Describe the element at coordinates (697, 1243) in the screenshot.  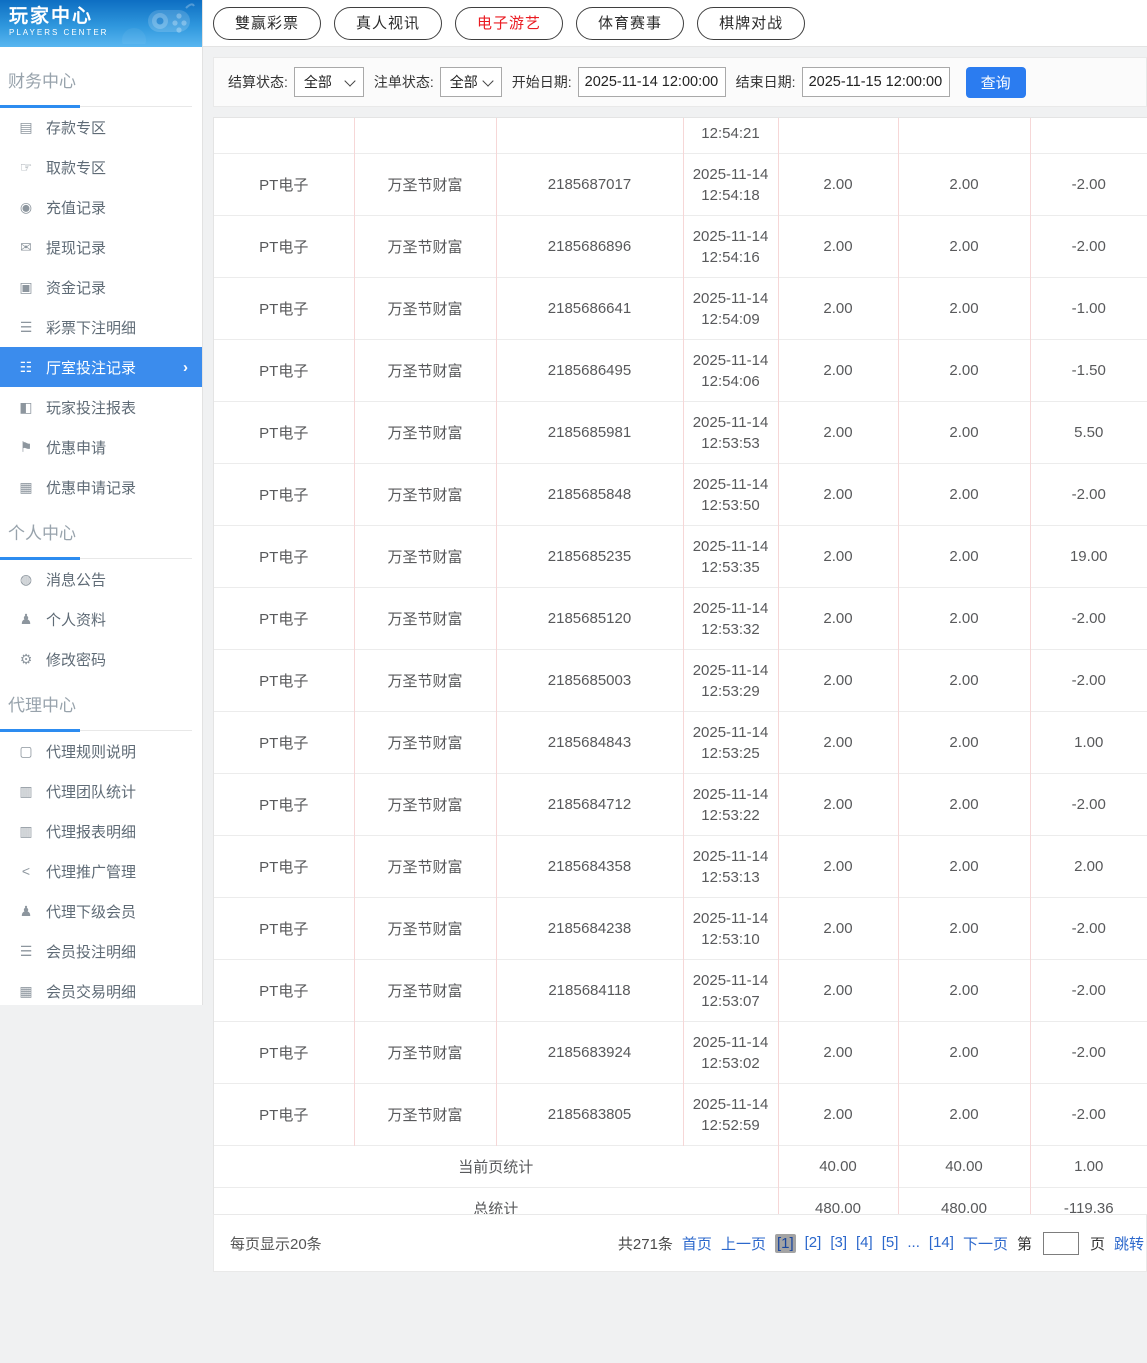
I see `first-page-link: 首页` at that location.